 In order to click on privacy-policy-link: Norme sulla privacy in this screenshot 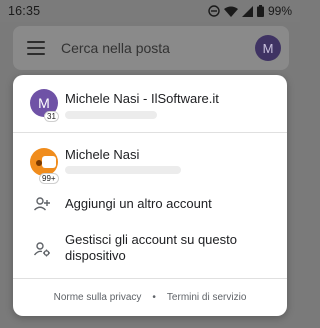, I will do `click(98, 297)`.